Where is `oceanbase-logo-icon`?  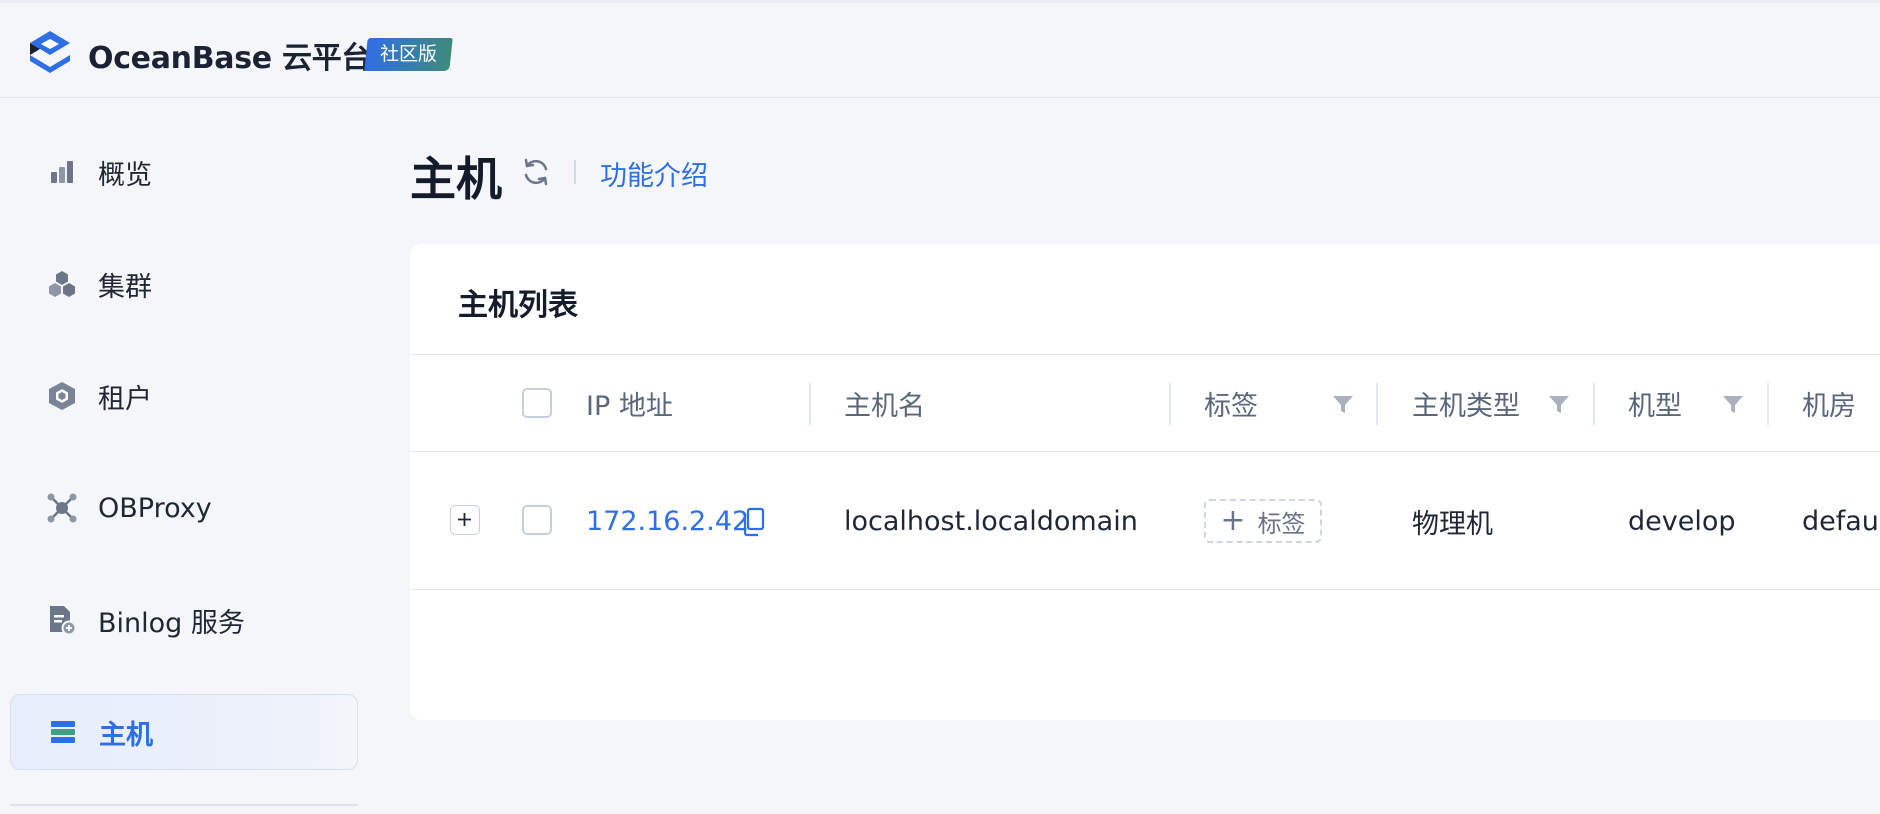 oceanbase-logo-icon is located at coordinates (50, 54).